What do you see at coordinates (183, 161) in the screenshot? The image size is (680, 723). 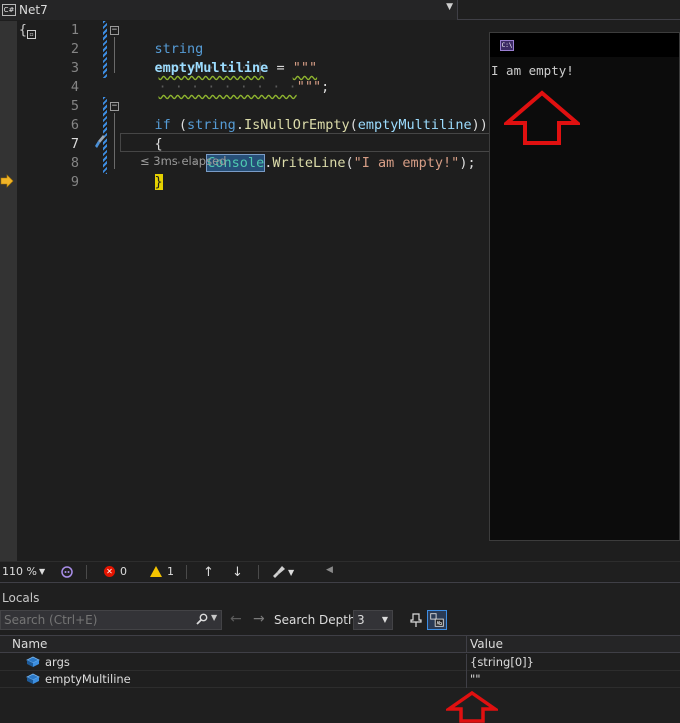 I see `perf-tip-elapsed: ≤ 3ms elapsed` at bounding box center [183, 161].